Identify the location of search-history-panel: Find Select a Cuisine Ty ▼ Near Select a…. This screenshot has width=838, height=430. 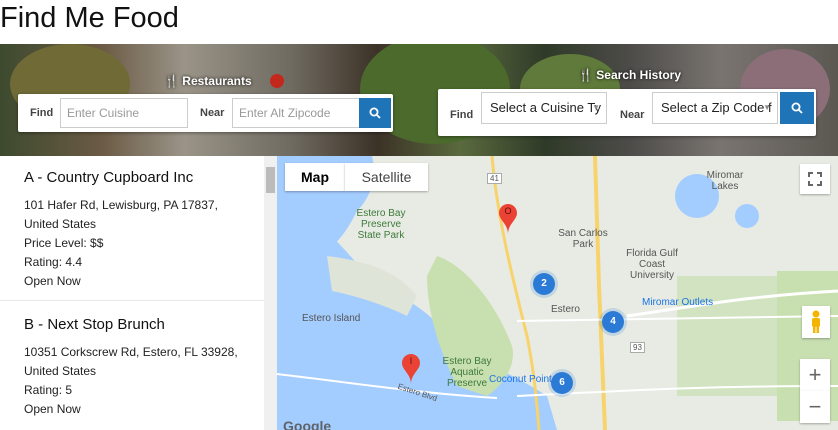
(627, 112).